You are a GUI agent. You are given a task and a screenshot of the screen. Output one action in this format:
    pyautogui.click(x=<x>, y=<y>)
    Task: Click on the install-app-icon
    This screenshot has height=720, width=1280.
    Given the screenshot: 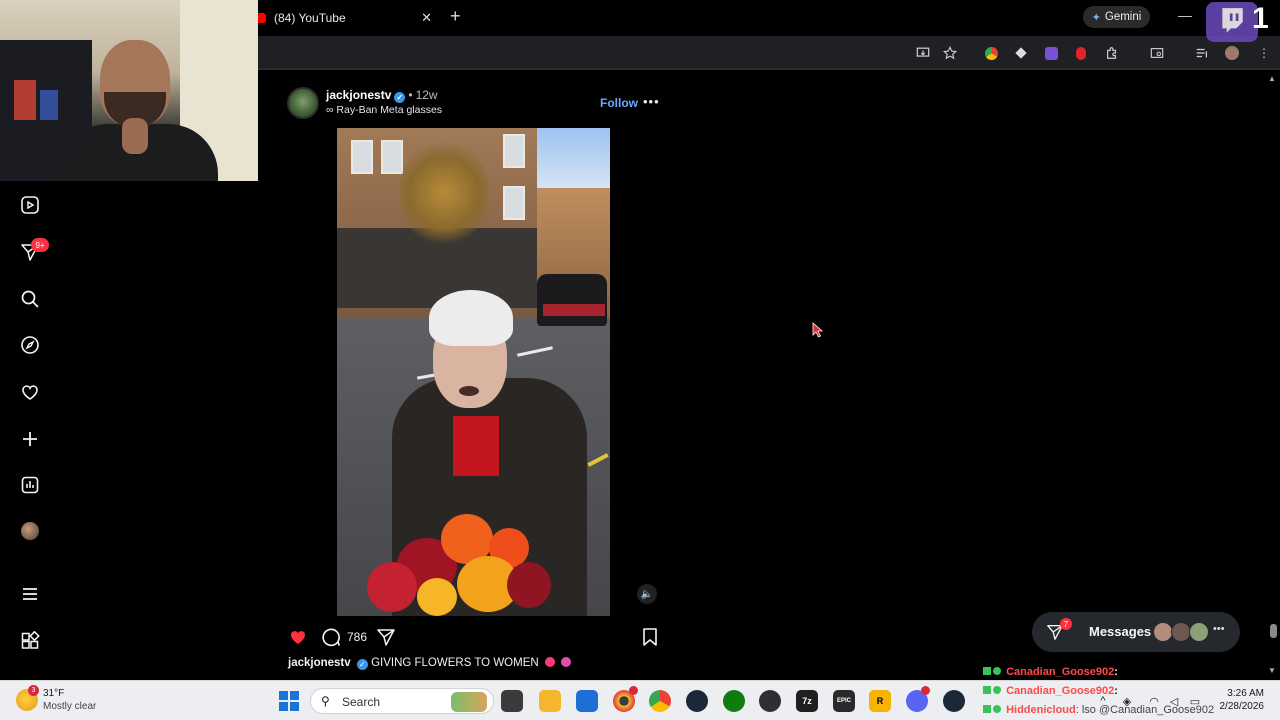 What is the action you would take?
    pyautogui.click(x=923, y=53)
    